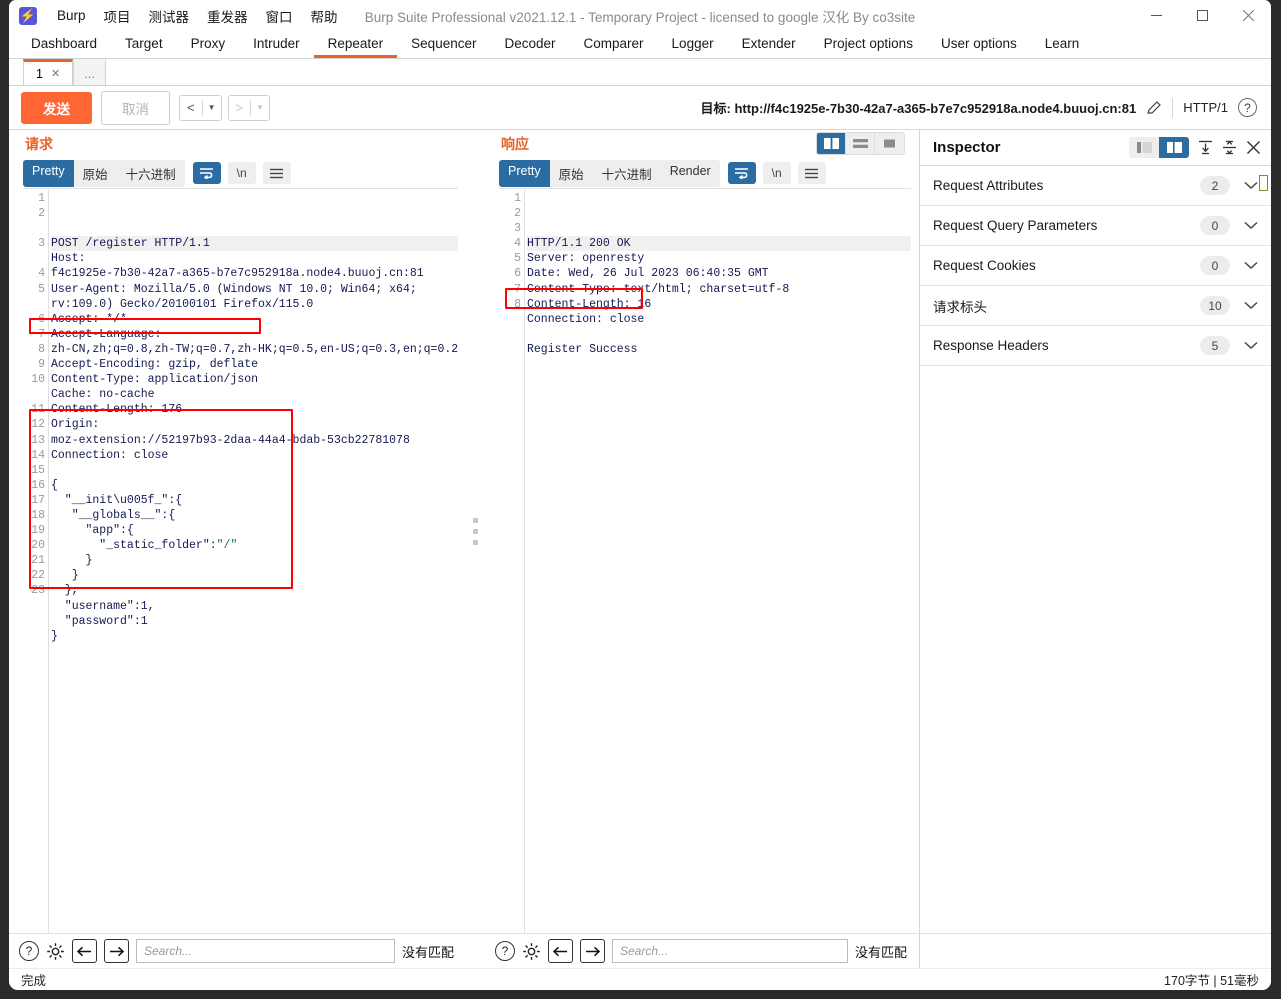  Describe the element at coordinates (517, 274) in the screenshot. I see `line-number: 6` at that location.